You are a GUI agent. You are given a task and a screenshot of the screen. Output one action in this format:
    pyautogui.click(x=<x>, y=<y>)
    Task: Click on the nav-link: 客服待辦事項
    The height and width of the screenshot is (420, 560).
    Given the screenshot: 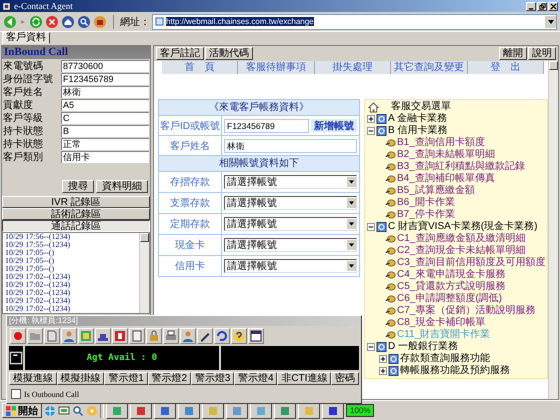 What is the action you would take?
    pyautogui.click(x=276, y=67)
    